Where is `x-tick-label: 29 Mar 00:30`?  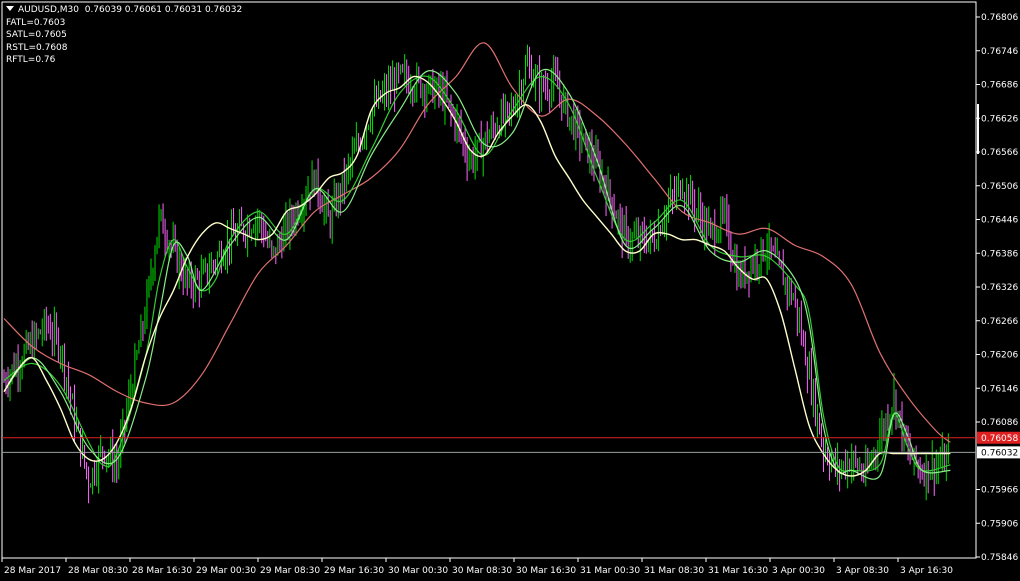
x-tick-label: 29 Mar 00:30 is located at coordinates (226, 571).